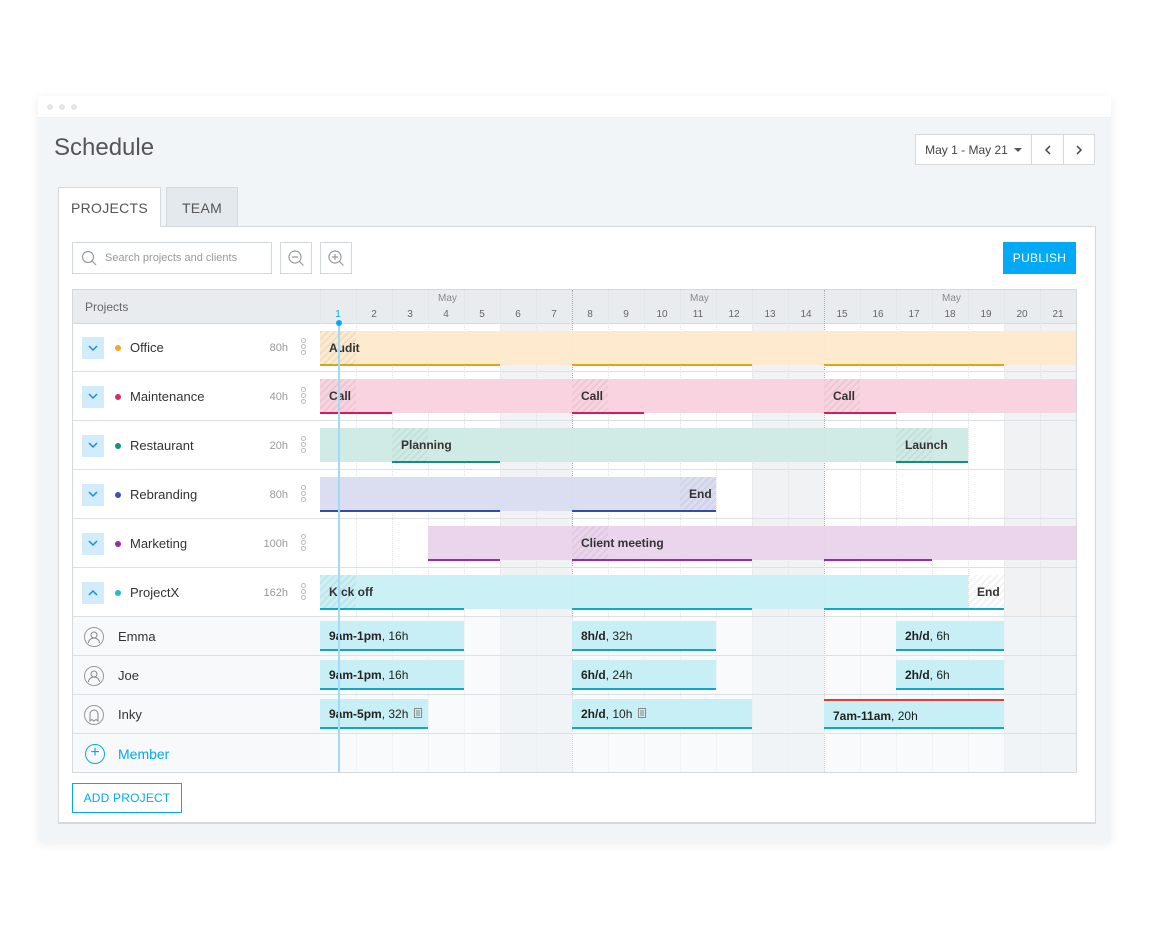 The width and height of the screenshot is (1150, 937). Describe the element at coordinates (74, 107) in the screenshot. I see `window-dot` at that location.